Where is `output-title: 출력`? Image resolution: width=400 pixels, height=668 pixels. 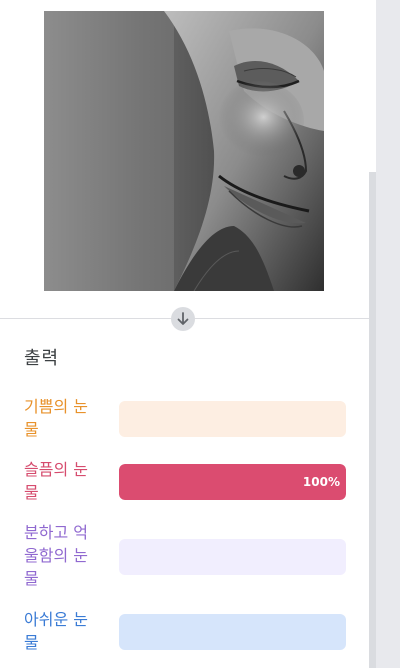 output-title: 출력 is located at coordinates (42, 358).